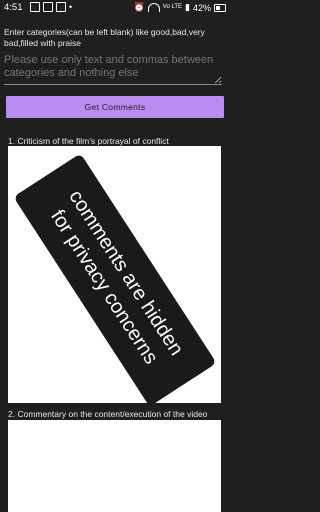 The width and height of the screenshot is (320, 512). I want to click on signal-icon: ▮, so click(187, 7).